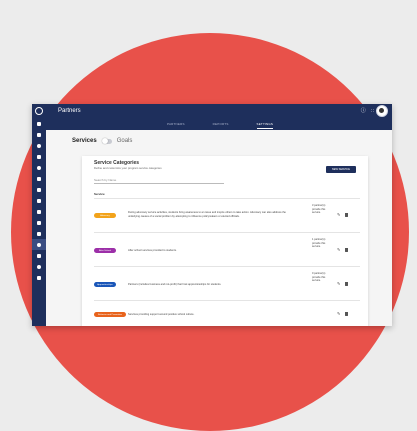 Image resolution: width=417 pixels, height=431 pixels. Describe the element at coordinates (39, 156) in the screenshot. I see `people-icon` at that location.